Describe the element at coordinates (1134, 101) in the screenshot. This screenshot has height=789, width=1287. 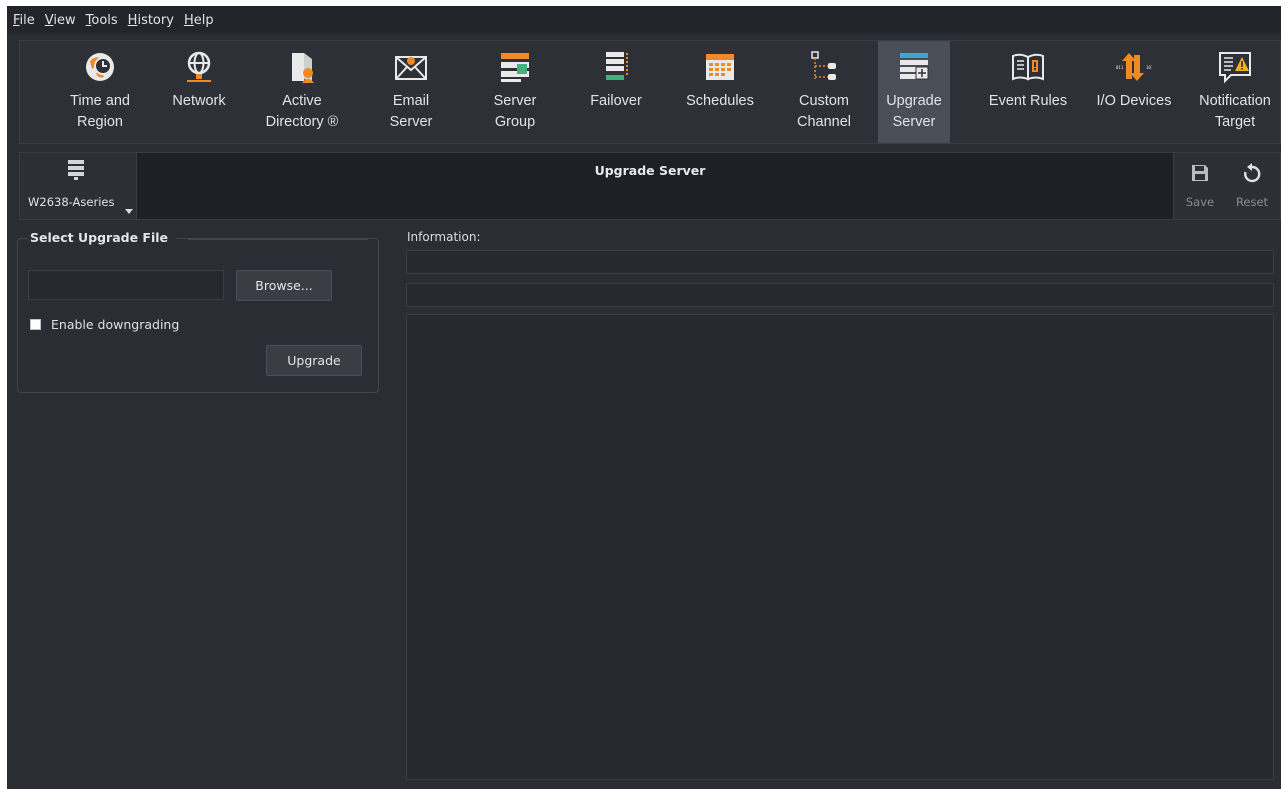
I see `tool-label: I/O Devices` at that location.